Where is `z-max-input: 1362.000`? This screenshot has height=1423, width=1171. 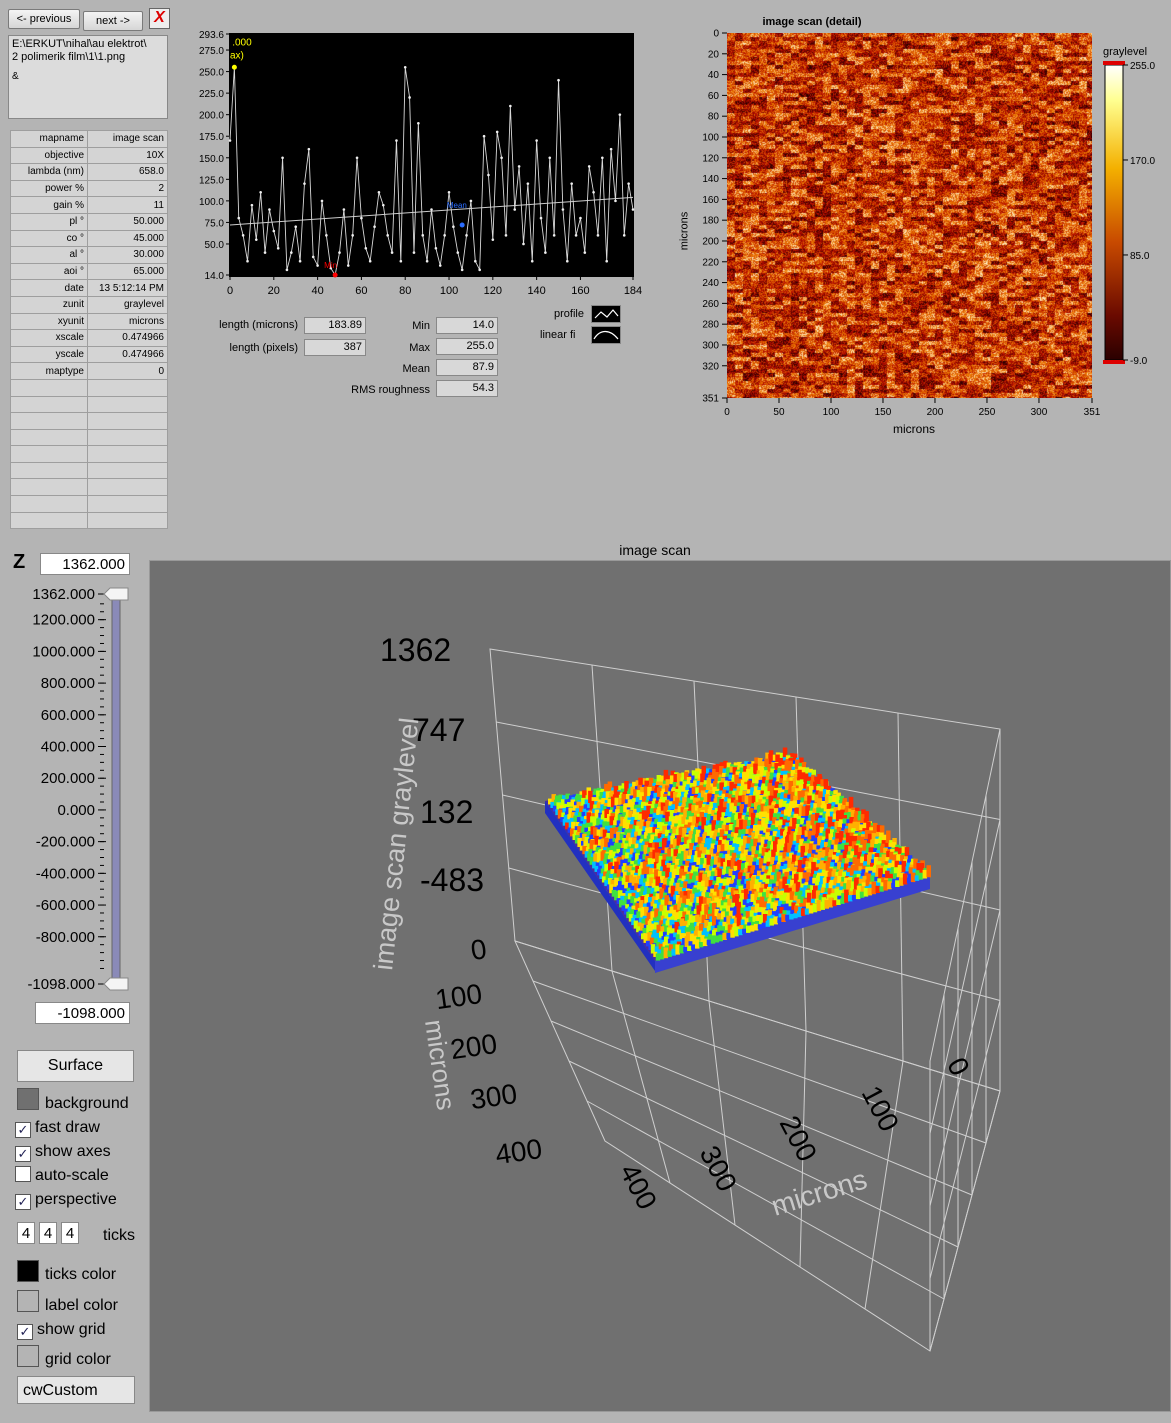 z-max-input: 1362.000 is located at coordinates (85, 564).